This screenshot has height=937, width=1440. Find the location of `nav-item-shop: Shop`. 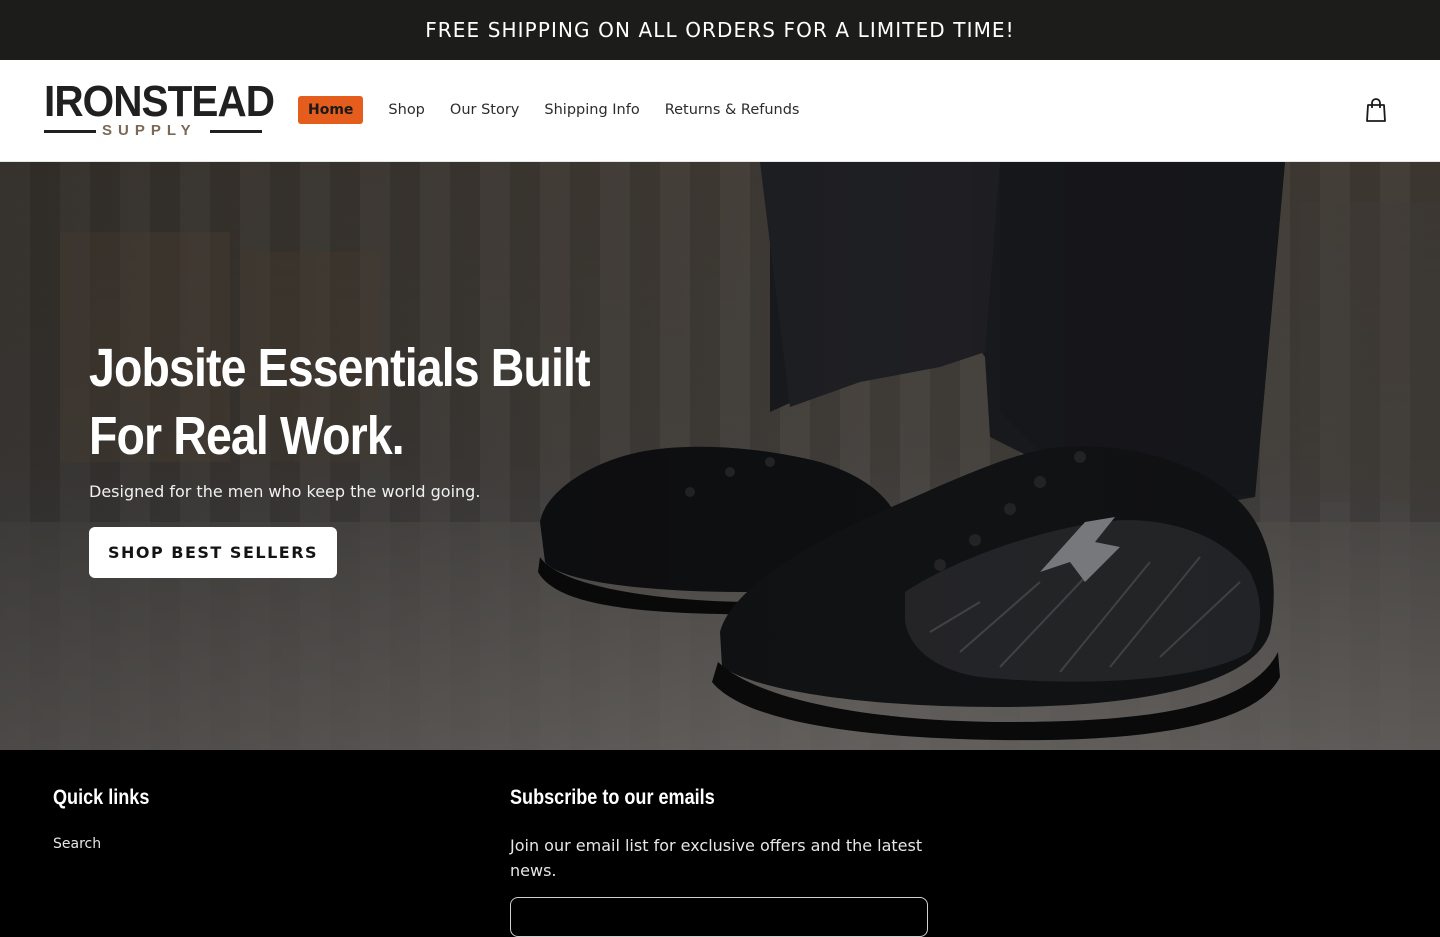

nav-item-shop: Shop is located at coordinates (406, 110).